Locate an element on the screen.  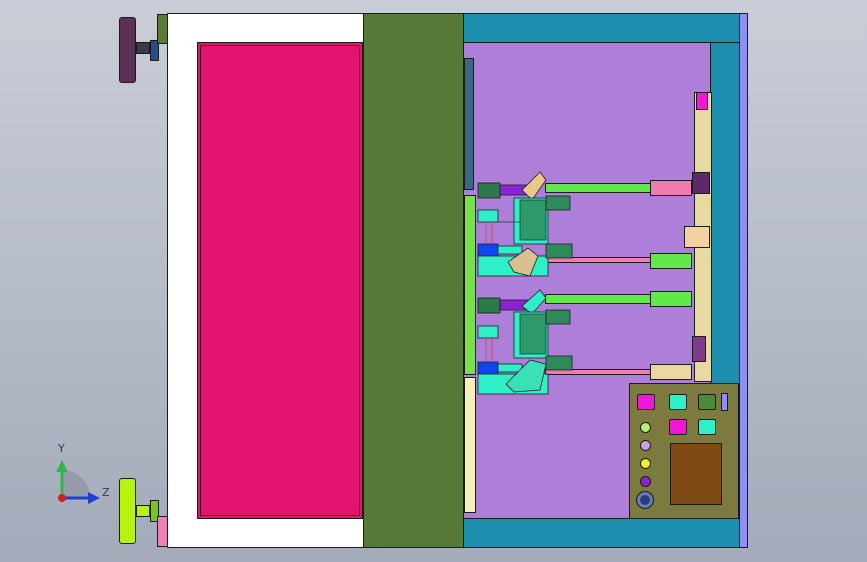
control-screen is located at coordinates (696, 474).